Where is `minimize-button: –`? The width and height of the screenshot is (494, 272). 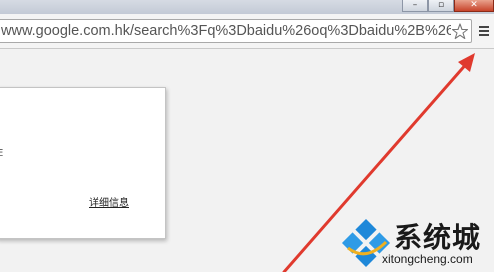
minimize-button: – is located at coordinates (415, 6).